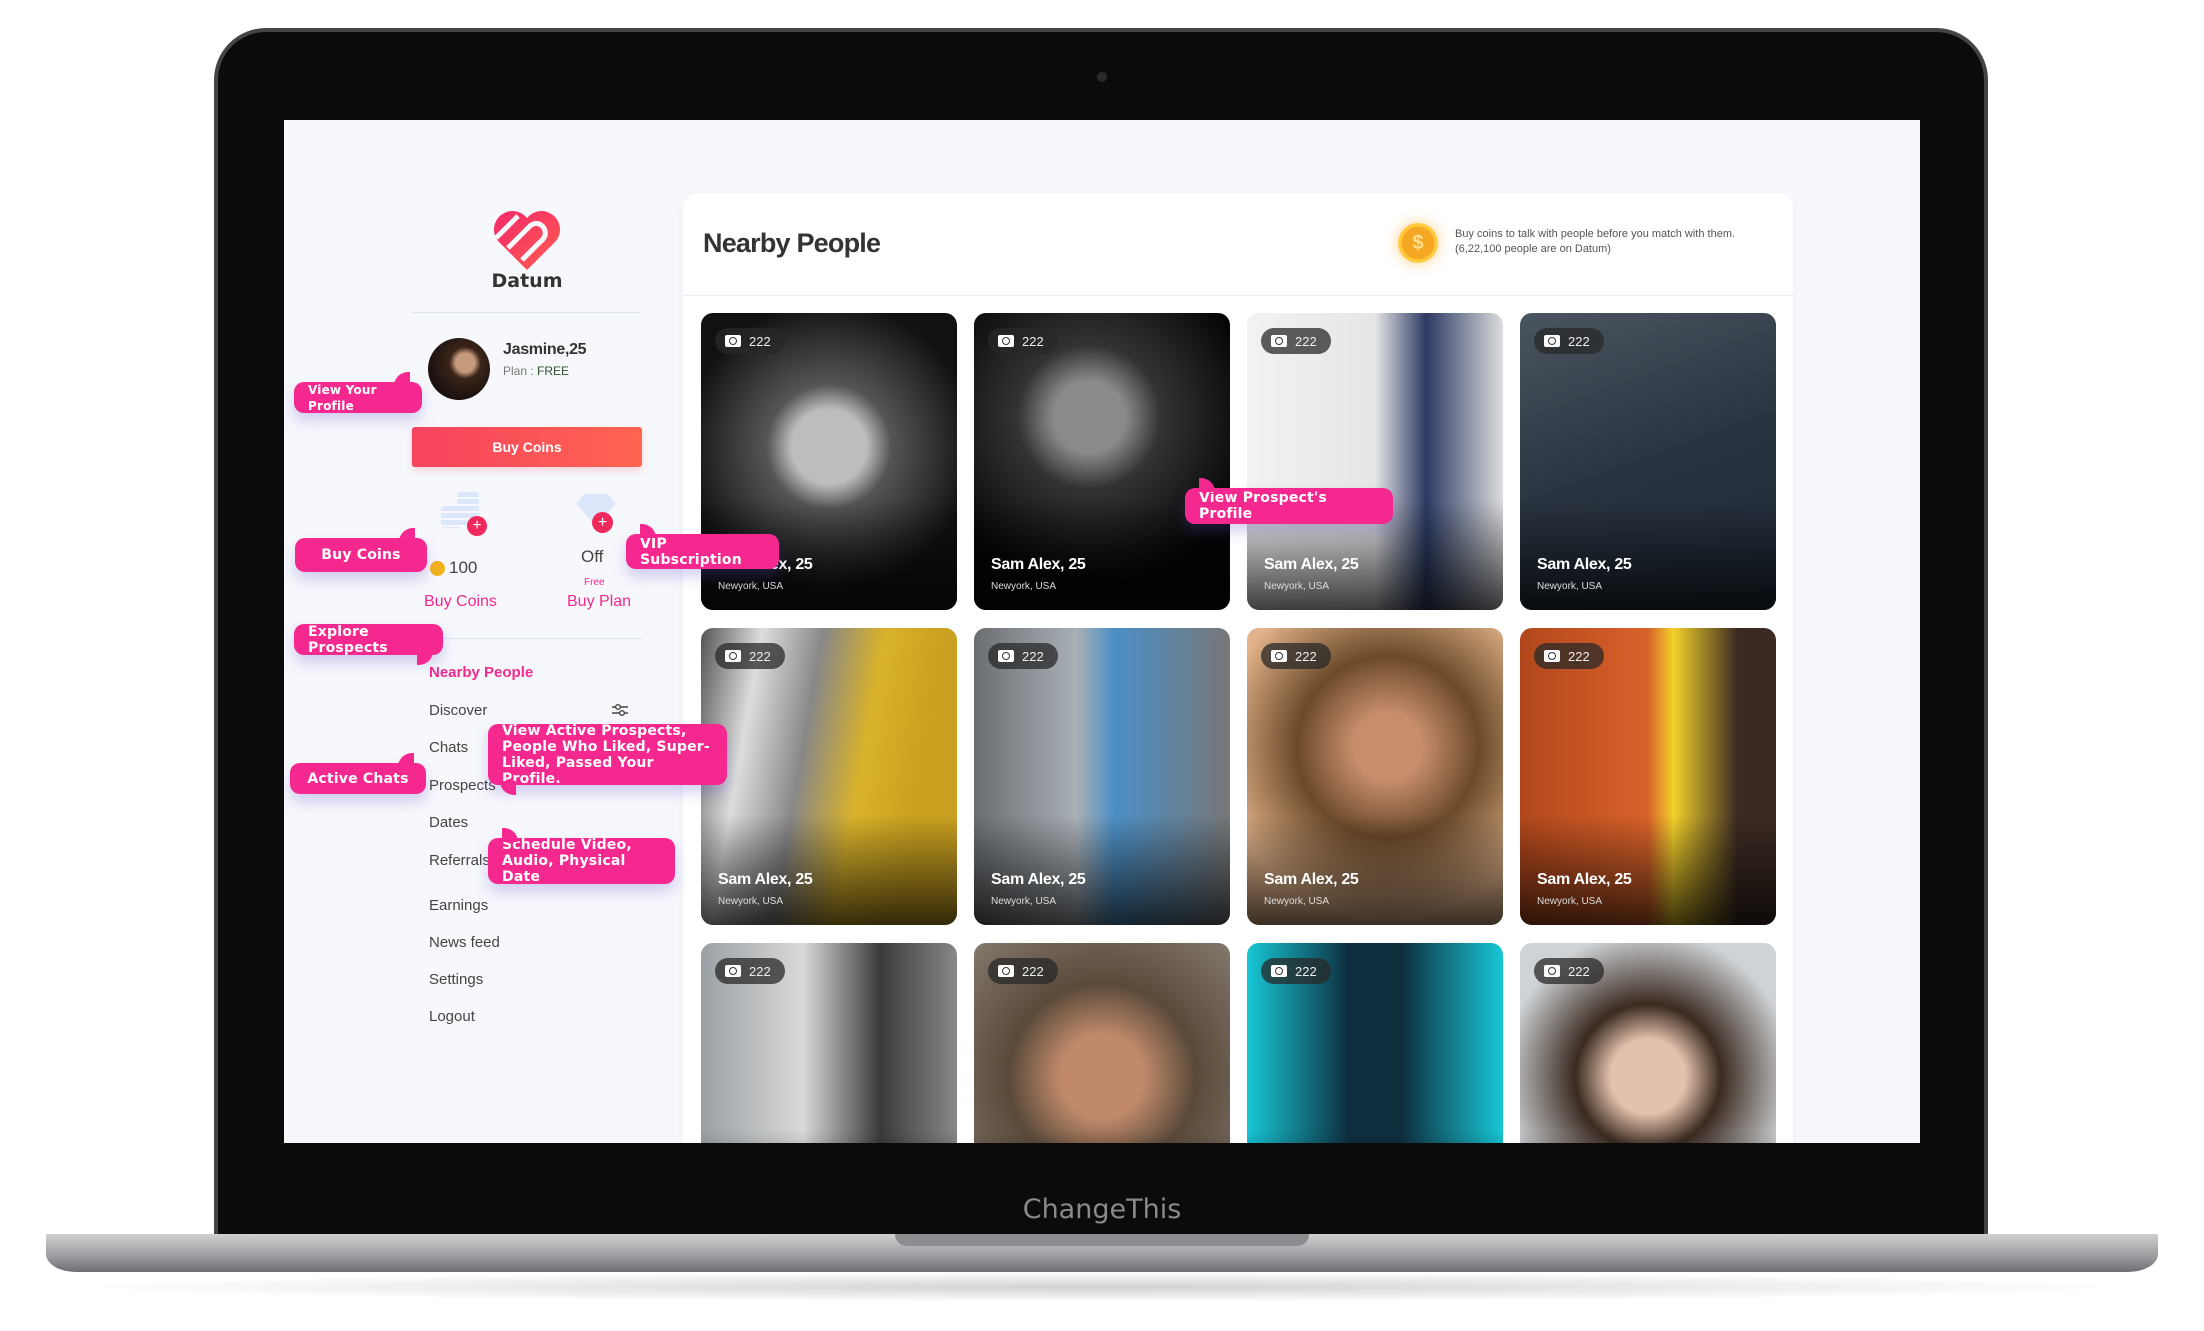 The image size is (2204, 1331). I want to click on datum-heart-logo-icon, so click(527, 240).